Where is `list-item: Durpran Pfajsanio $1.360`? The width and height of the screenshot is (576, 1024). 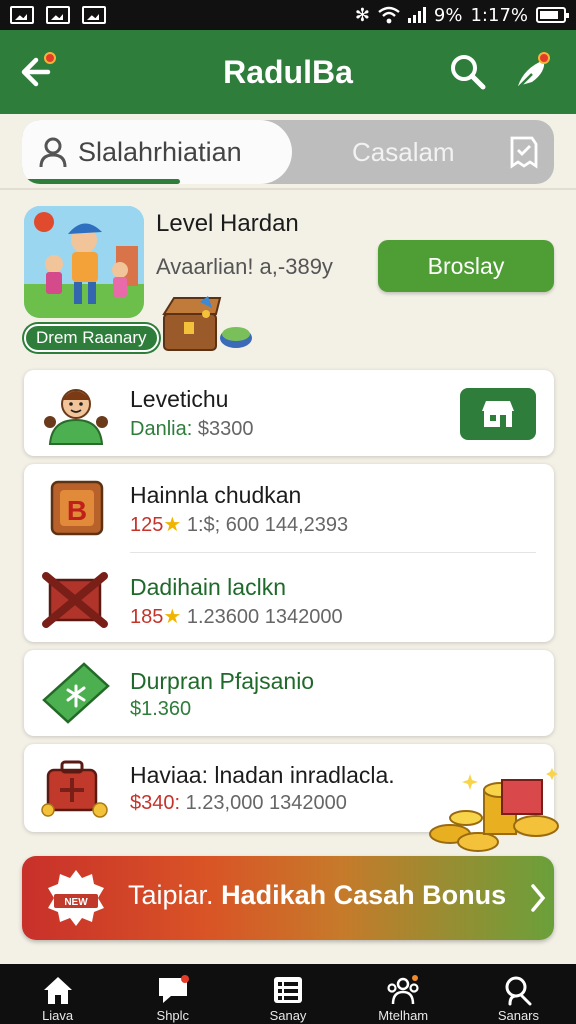 list-item: Durpran Pfajsanio $1.360 is located at coordinates (289, 693).